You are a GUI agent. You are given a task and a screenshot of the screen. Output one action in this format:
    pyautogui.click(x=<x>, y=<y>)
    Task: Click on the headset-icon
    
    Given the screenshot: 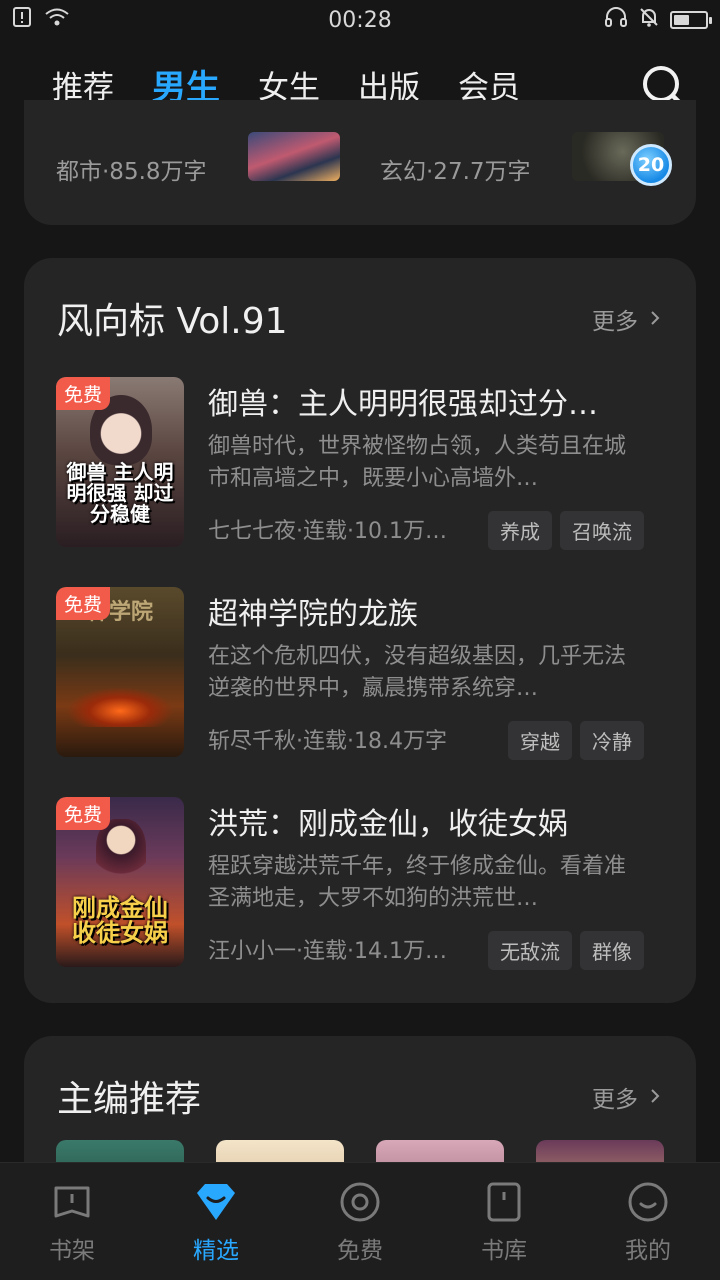 What is the action you would take?
    pyautogui.click(x=616, y=20)
    